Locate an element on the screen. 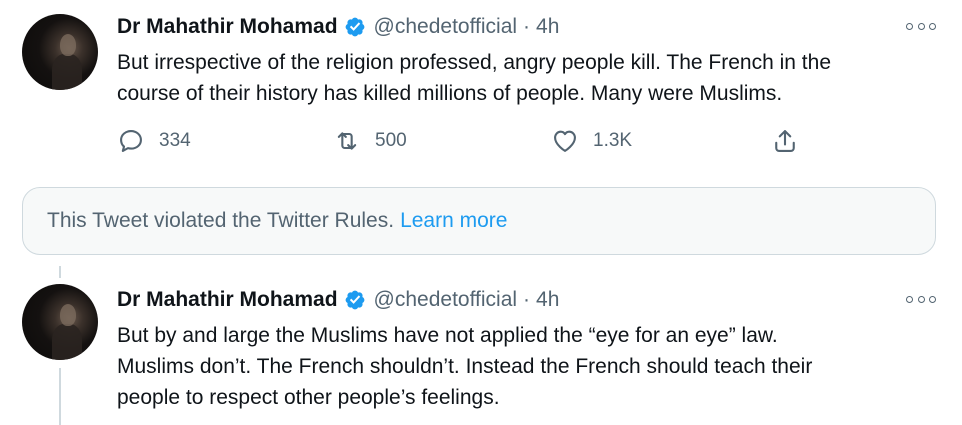 This screenshot has height=425, width=962. like-count: 1.3K is located at coordinates (613, 140).